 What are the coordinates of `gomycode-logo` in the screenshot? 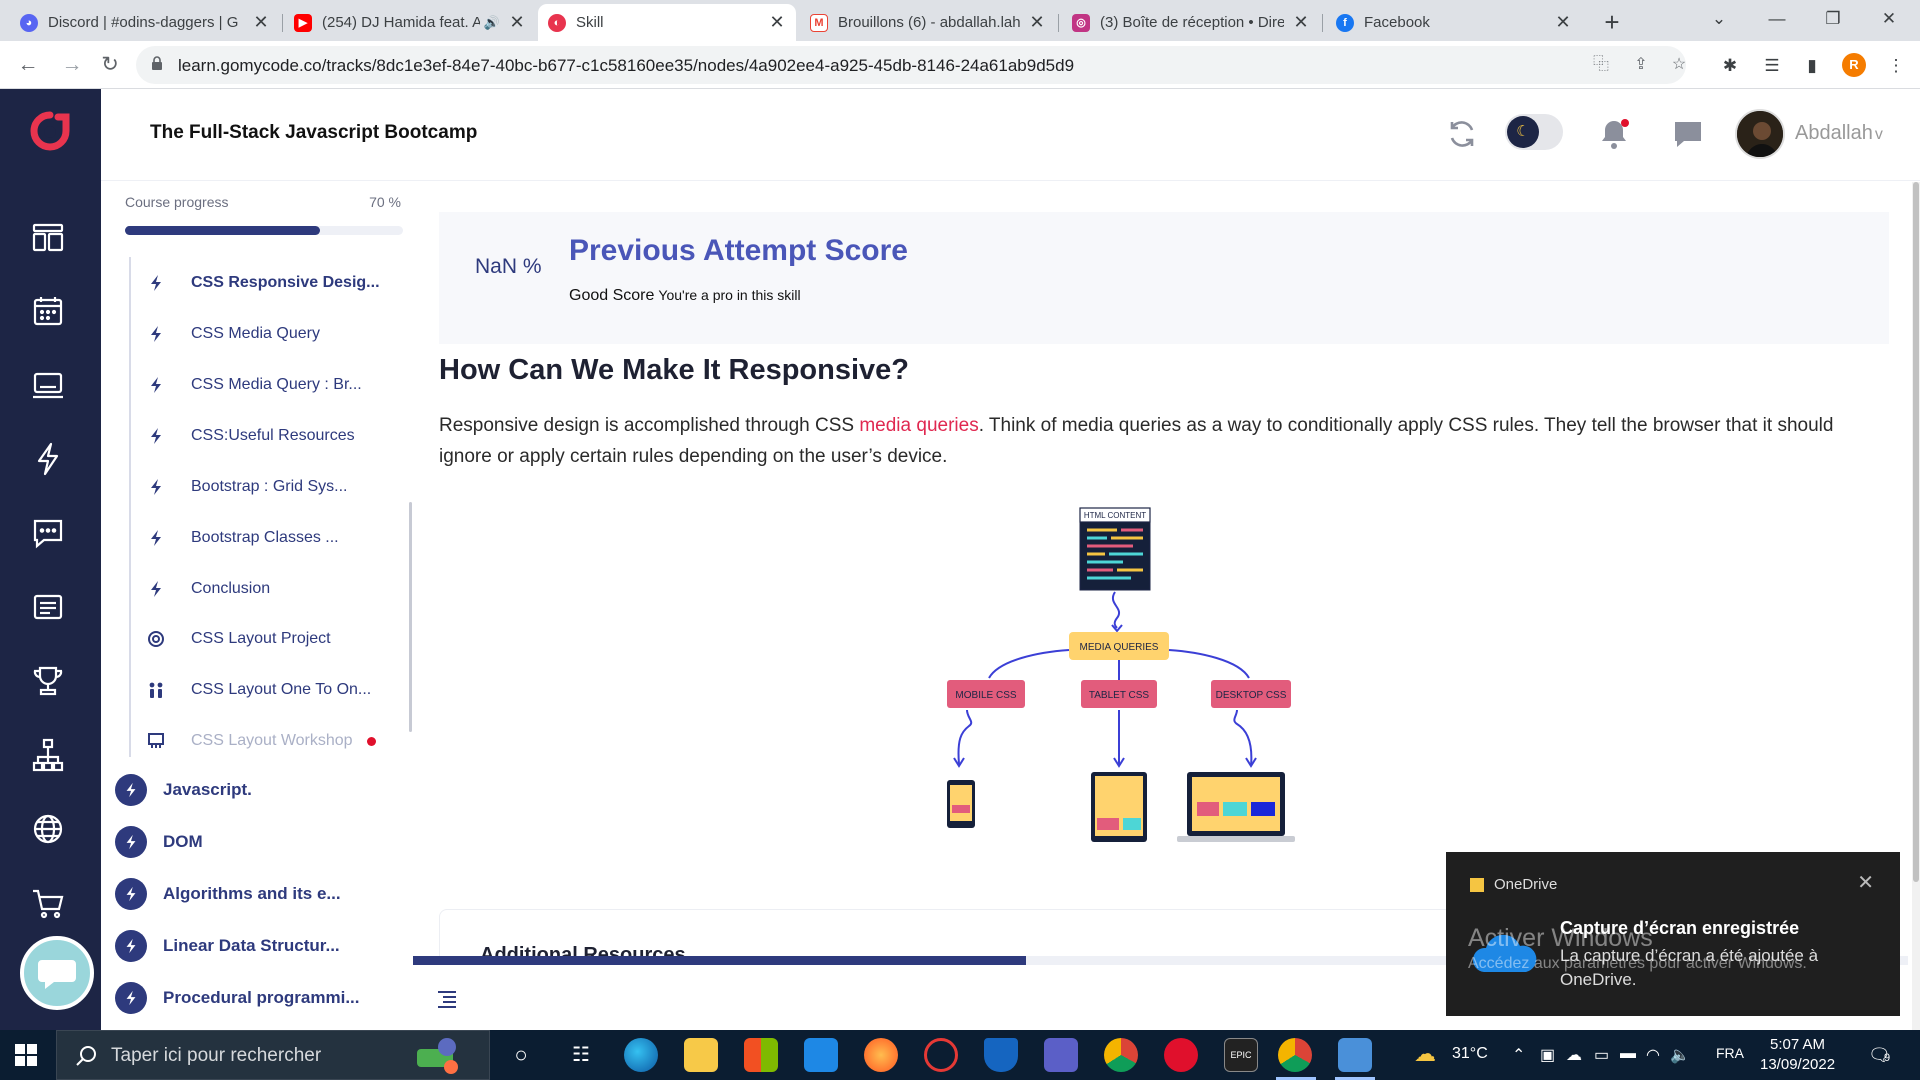 It's located at (50, 131).